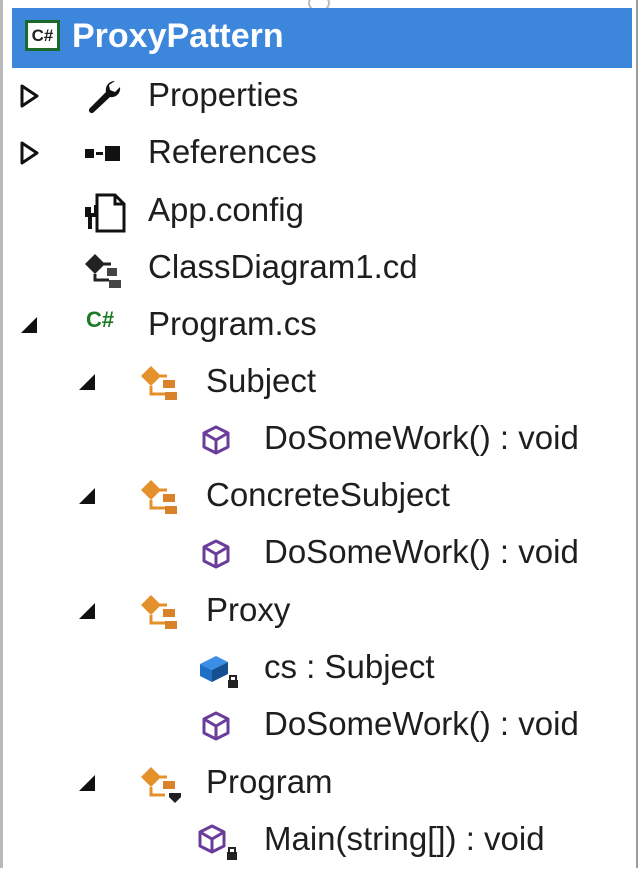  Describe the element at coordinates (261, 380) in the screenshot. I see `tree-item-label: Subject` at that location.